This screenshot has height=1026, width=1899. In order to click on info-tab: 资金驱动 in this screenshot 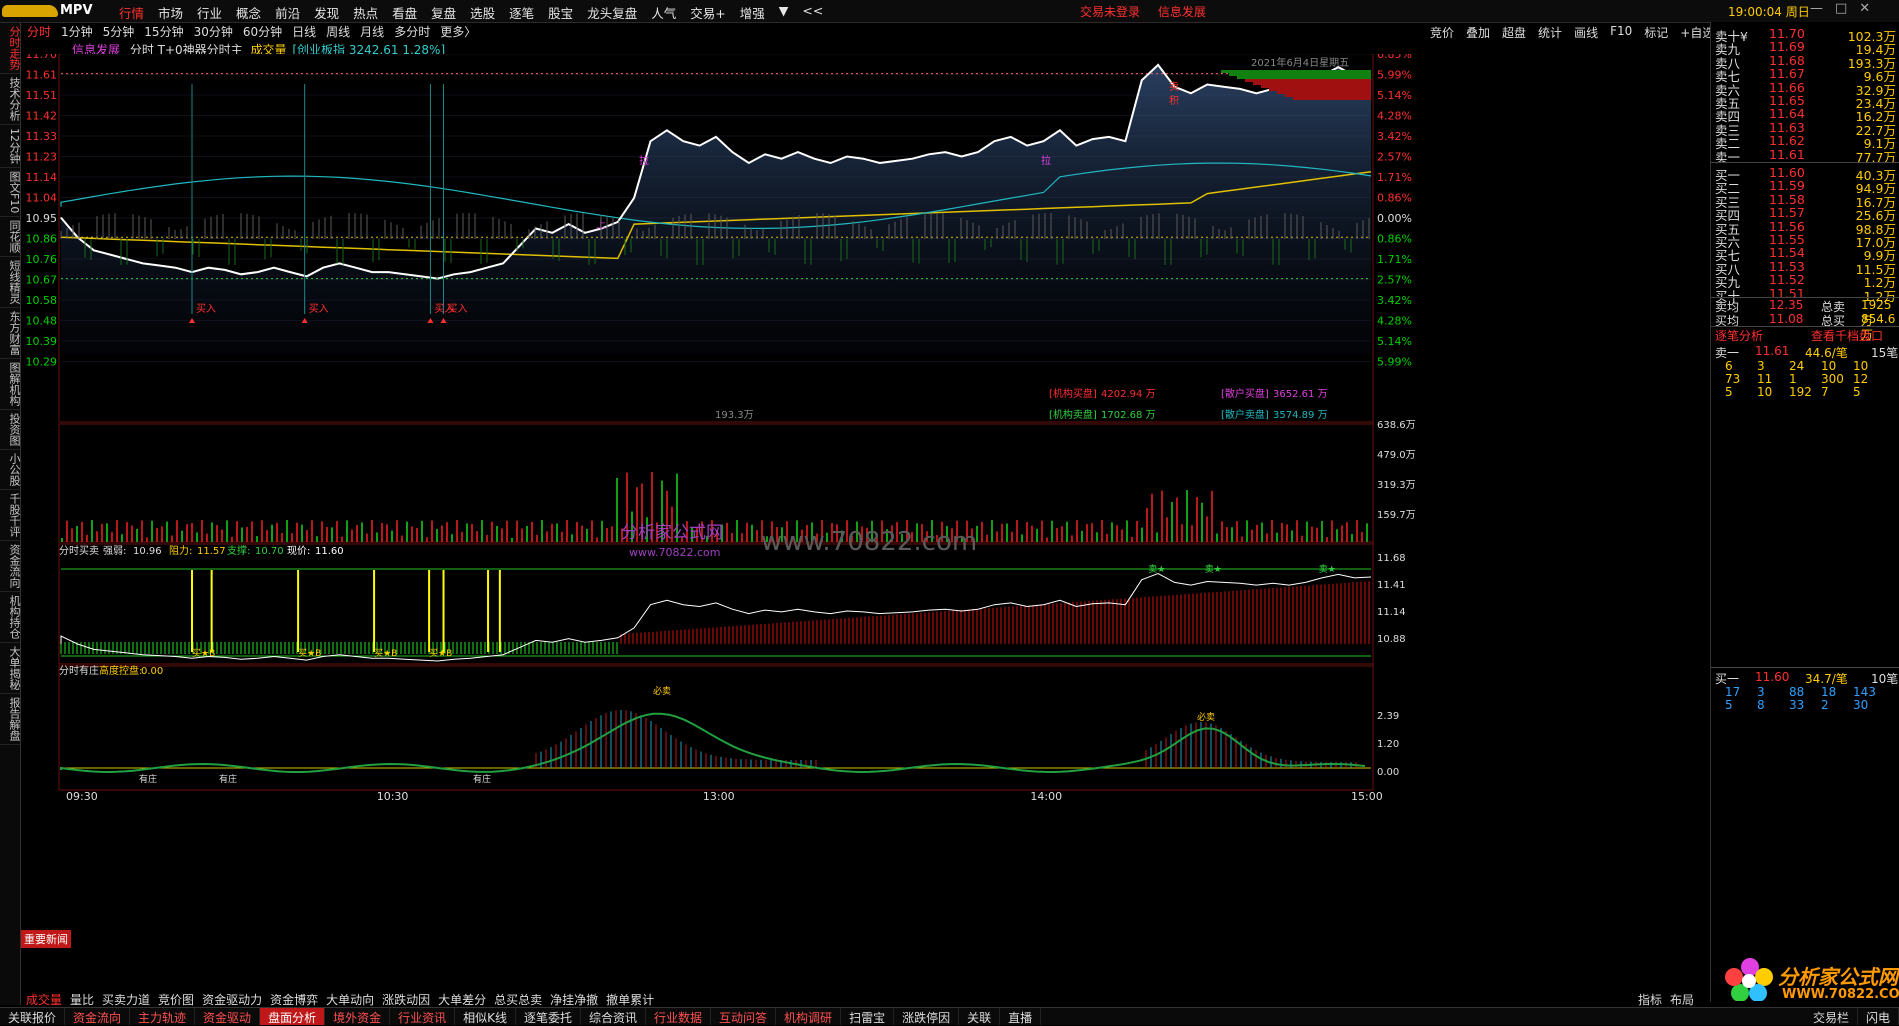, I will do `click(228, 1016)`.